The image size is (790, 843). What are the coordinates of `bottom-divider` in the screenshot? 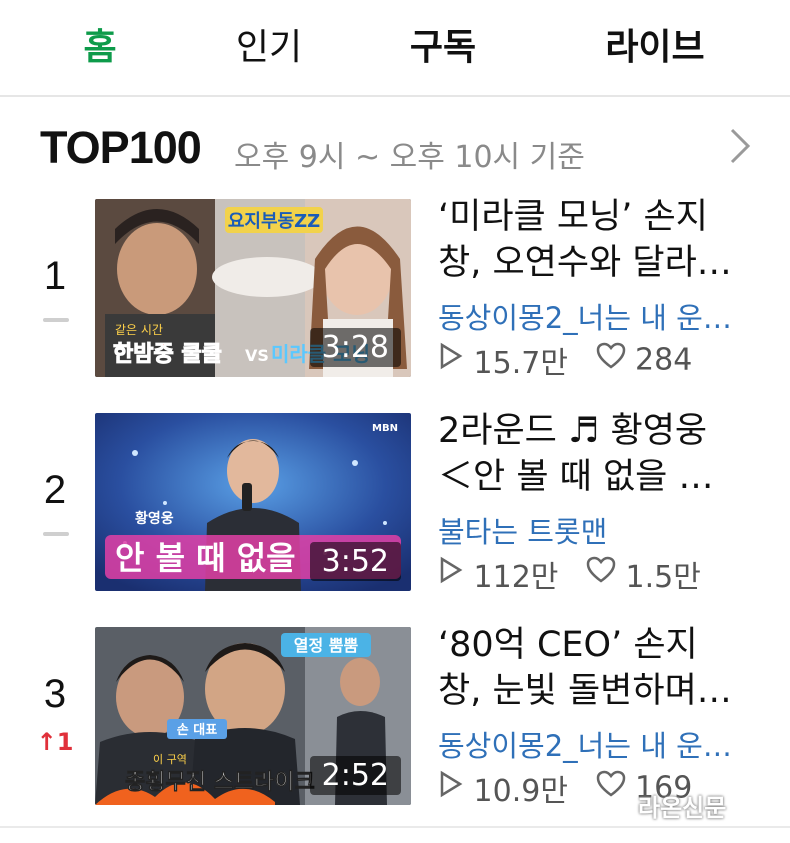 It's located at (395, 827).